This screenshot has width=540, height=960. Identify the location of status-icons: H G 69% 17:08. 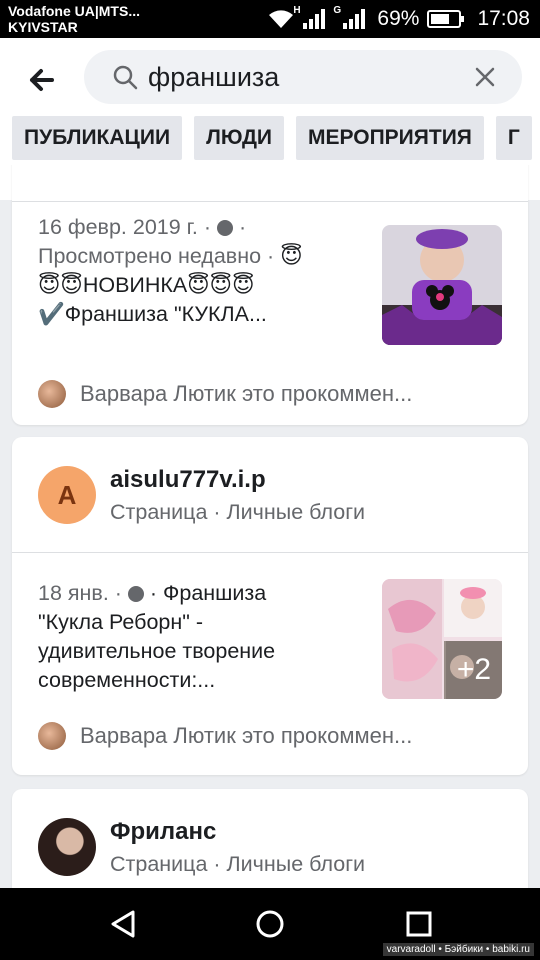
(398, 19).